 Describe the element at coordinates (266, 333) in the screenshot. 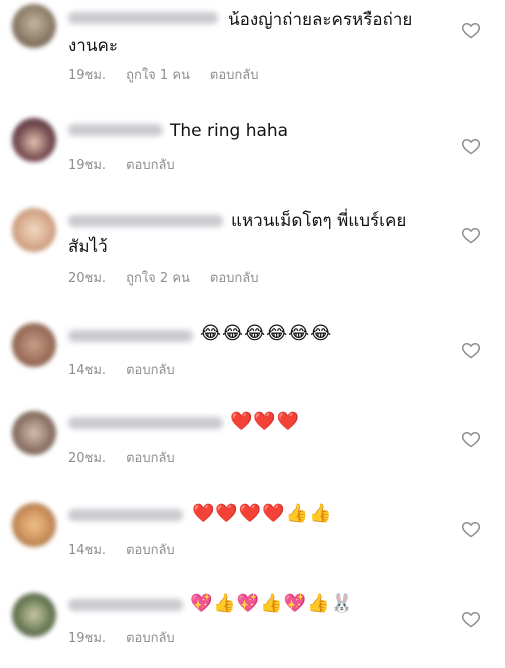

I see `comment-text: 😂😂😂😂😂😂` at that location.